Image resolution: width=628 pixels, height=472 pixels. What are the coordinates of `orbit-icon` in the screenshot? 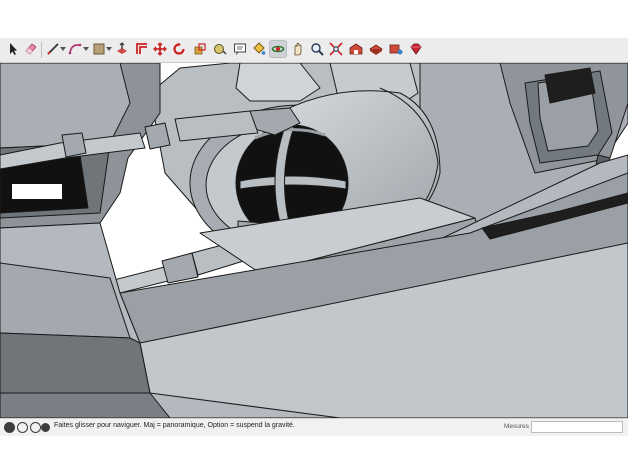 It's located at (278, 49).